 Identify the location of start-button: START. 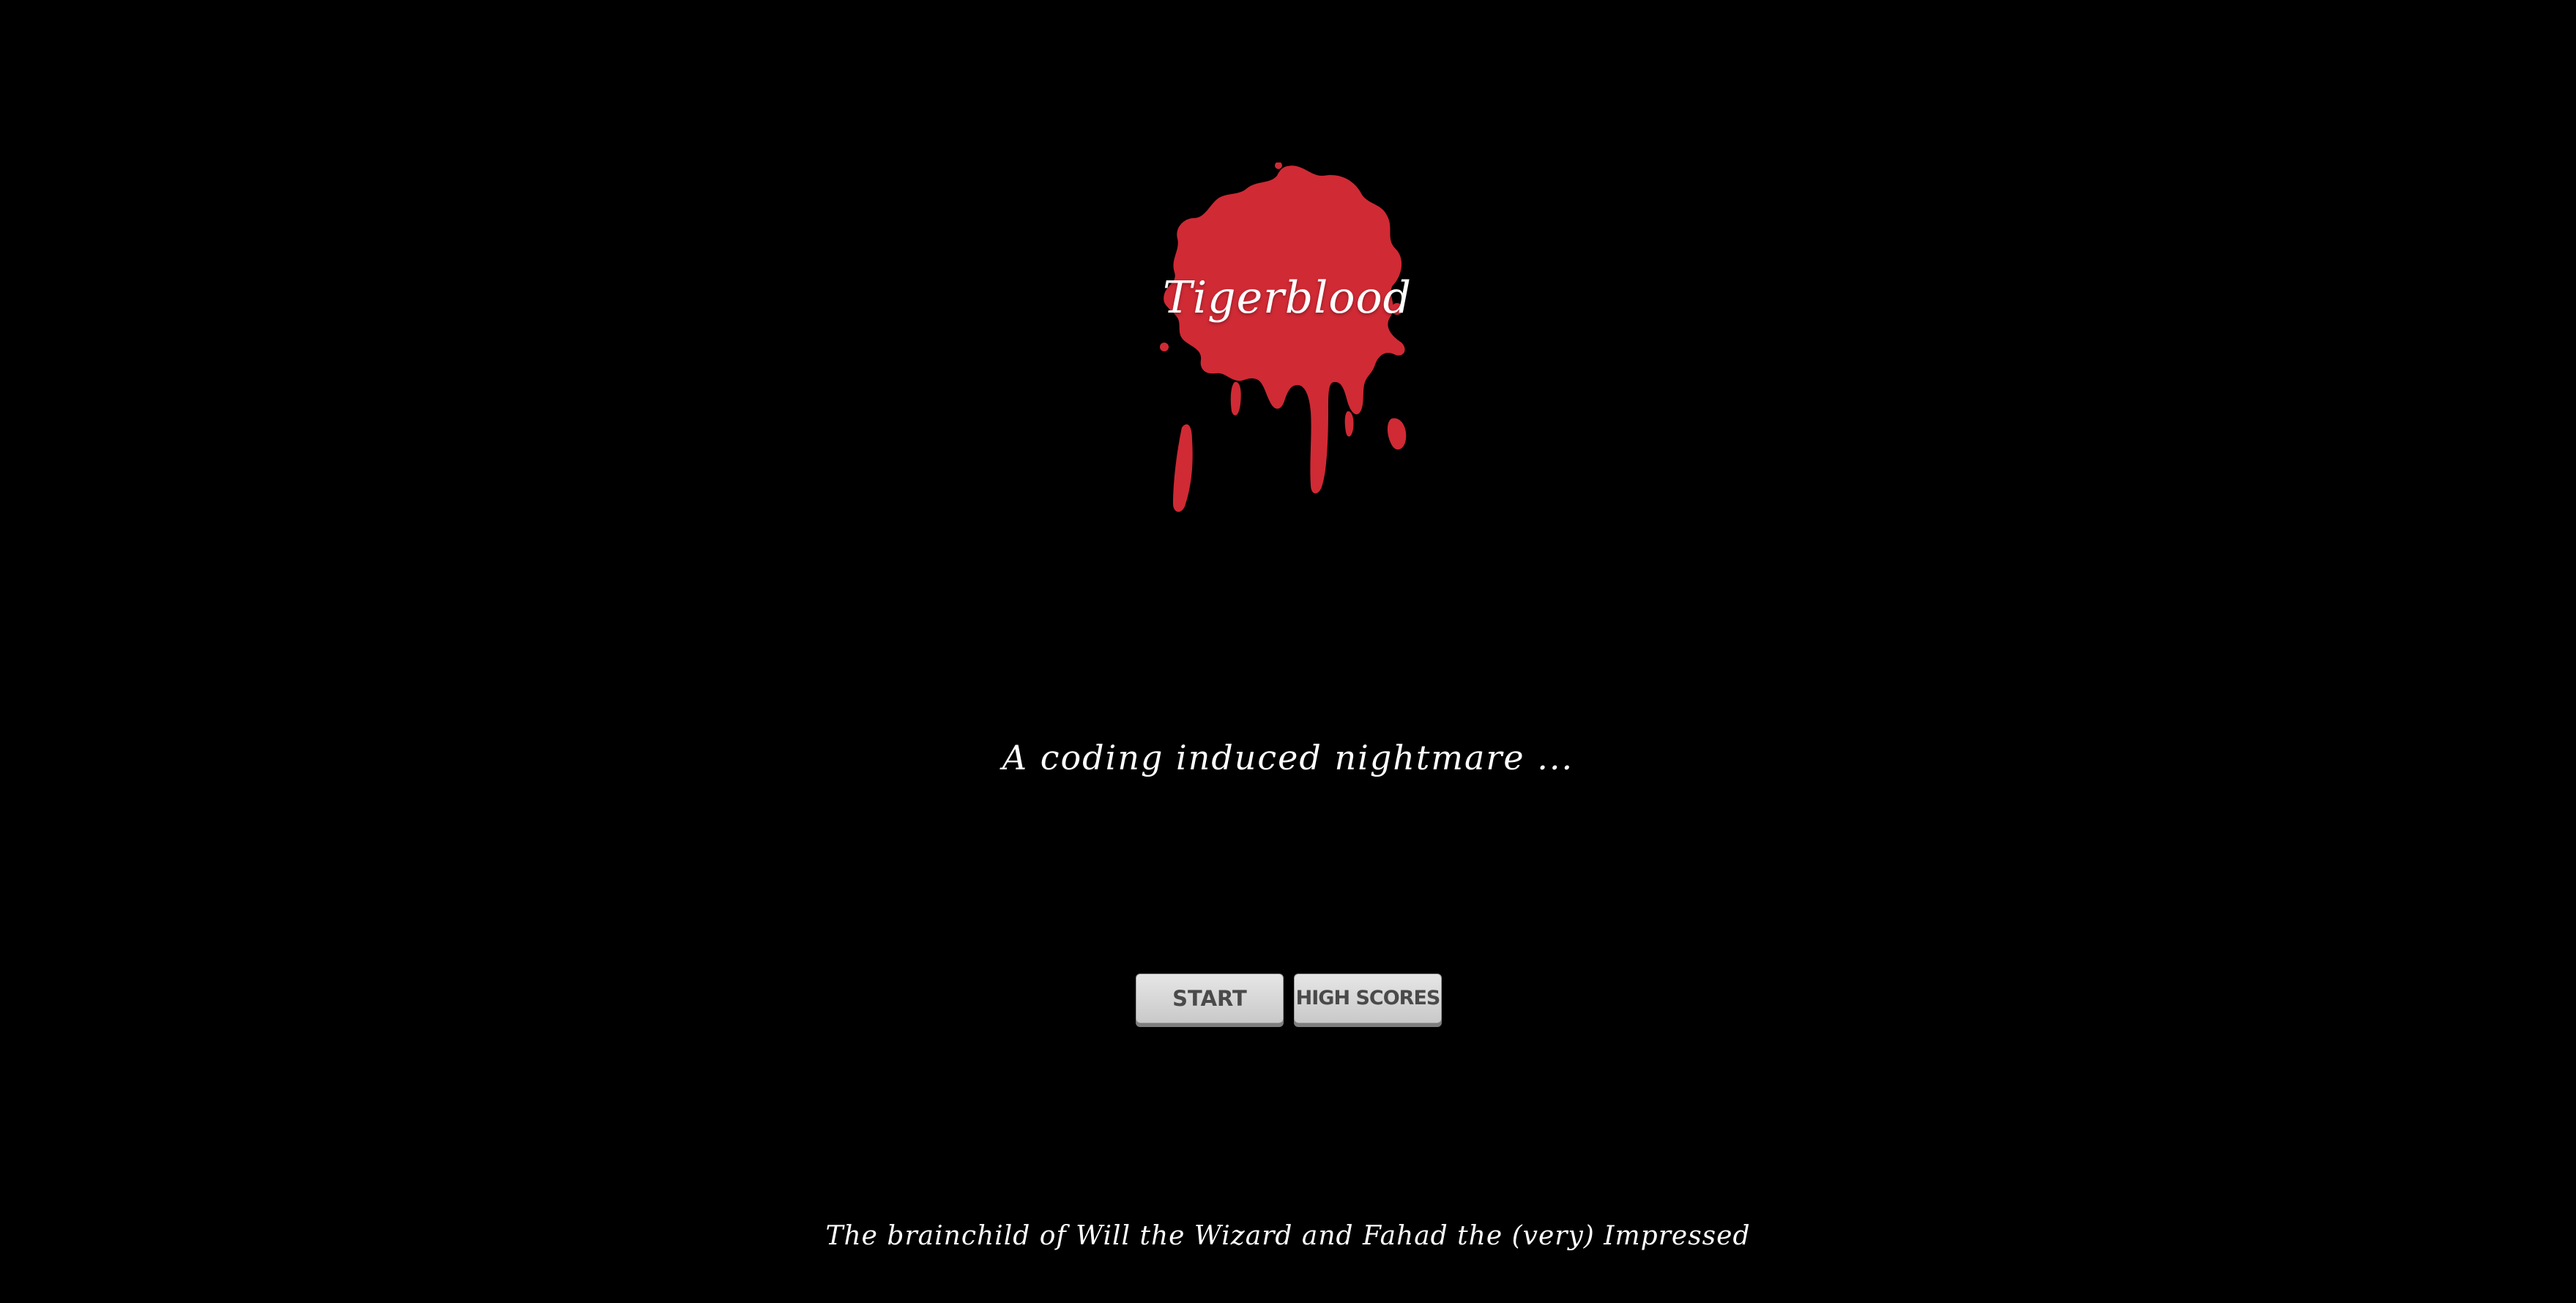
(1210, 998).